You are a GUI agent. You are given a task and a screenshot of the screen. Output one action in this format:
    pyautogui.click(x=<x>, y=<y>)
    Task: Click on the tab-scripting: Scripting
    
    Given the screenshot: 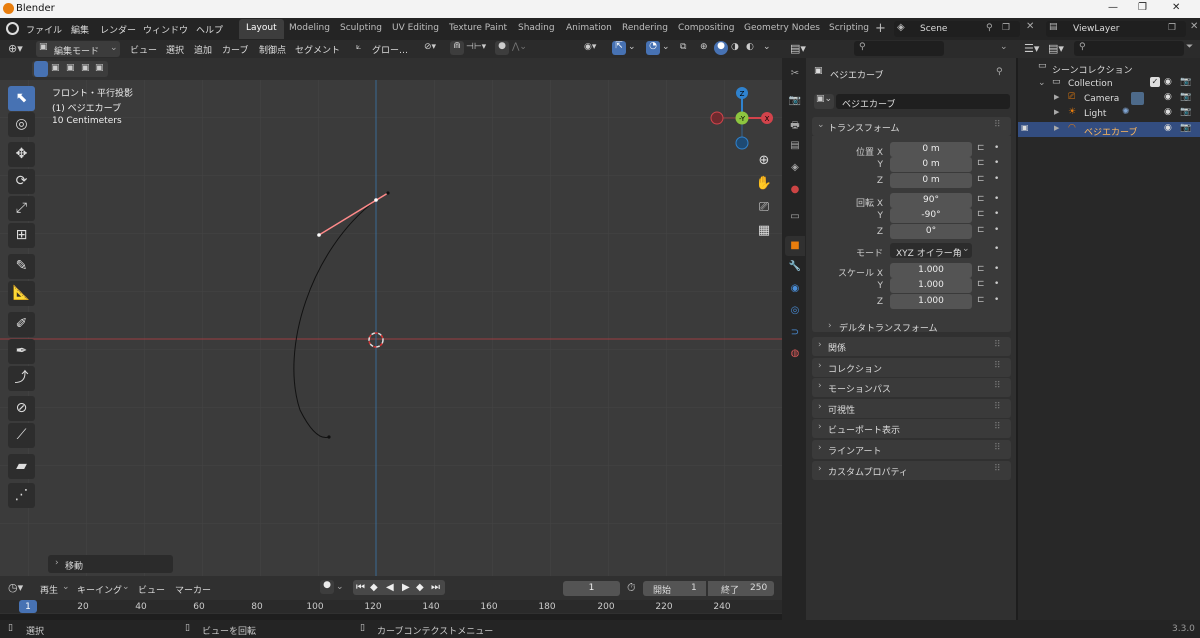 What is the action you would take?
    pyautogui.click(x=849, y=29)
    